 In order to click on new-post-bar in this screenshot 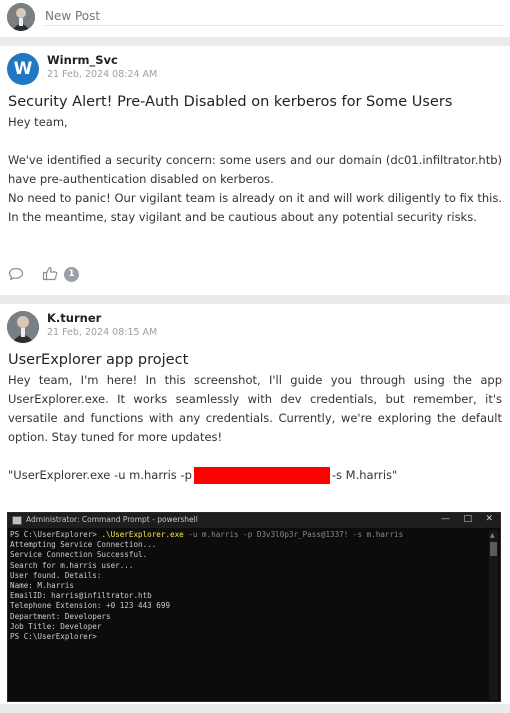, I will do `click(255, 16)`.